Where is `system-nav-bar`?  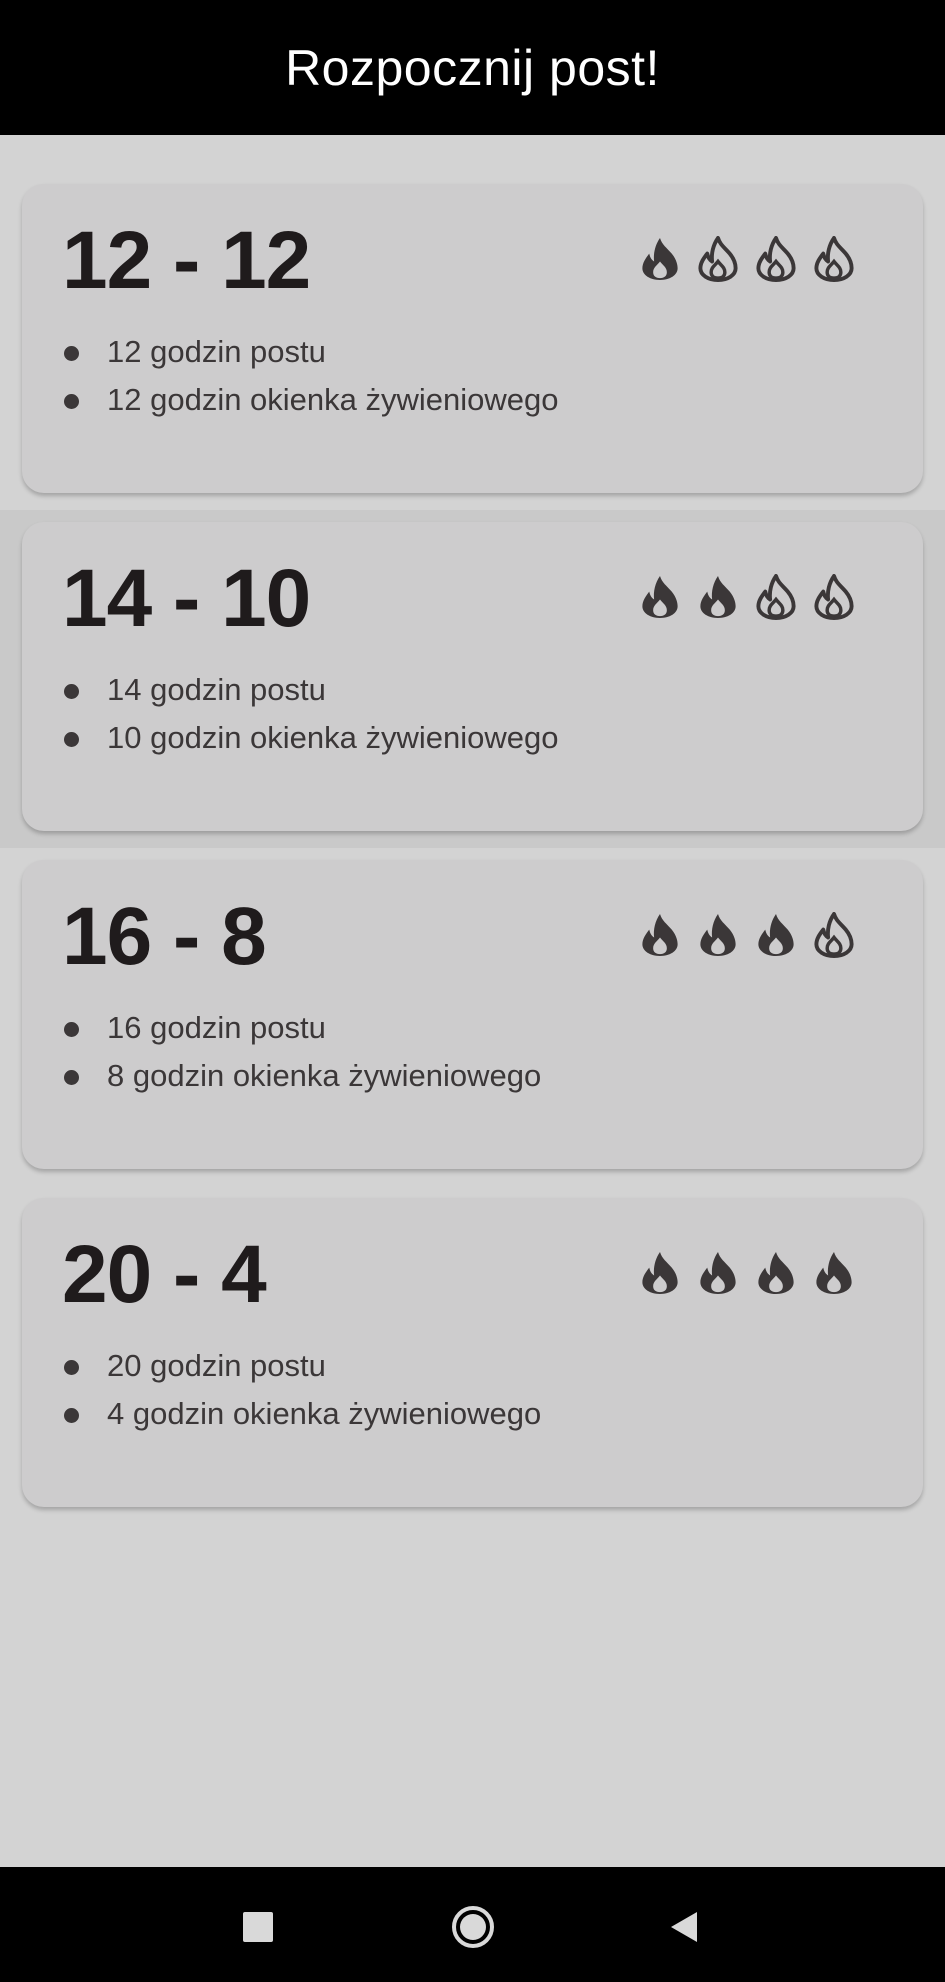 system-nav-bar is located at coordinates (472, 1924).